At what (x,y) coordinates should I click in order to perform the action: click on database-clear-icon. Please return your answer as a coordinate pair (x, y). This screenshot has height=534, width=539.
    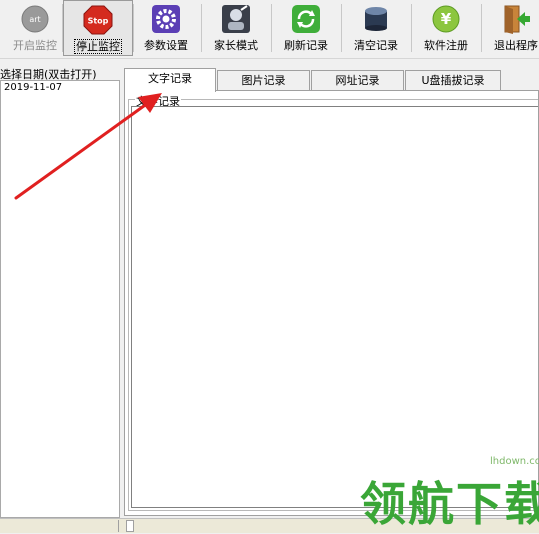
    Looking at the image, I should click on (376, 19).